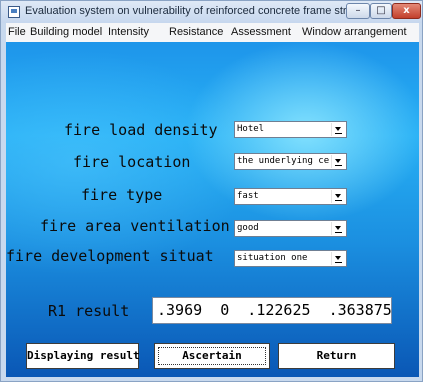  Describe the element at coordinates (406, 11) in the screenshot. I see `close-button: x` at that location.